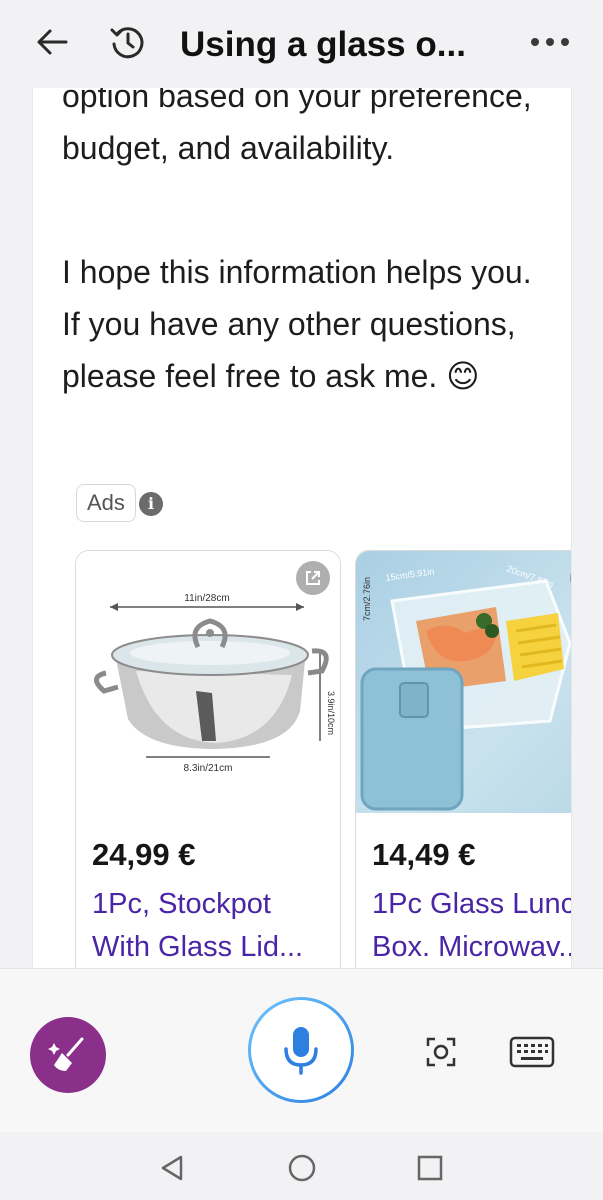  I want to click on broom-icon, so click(66, 1054).